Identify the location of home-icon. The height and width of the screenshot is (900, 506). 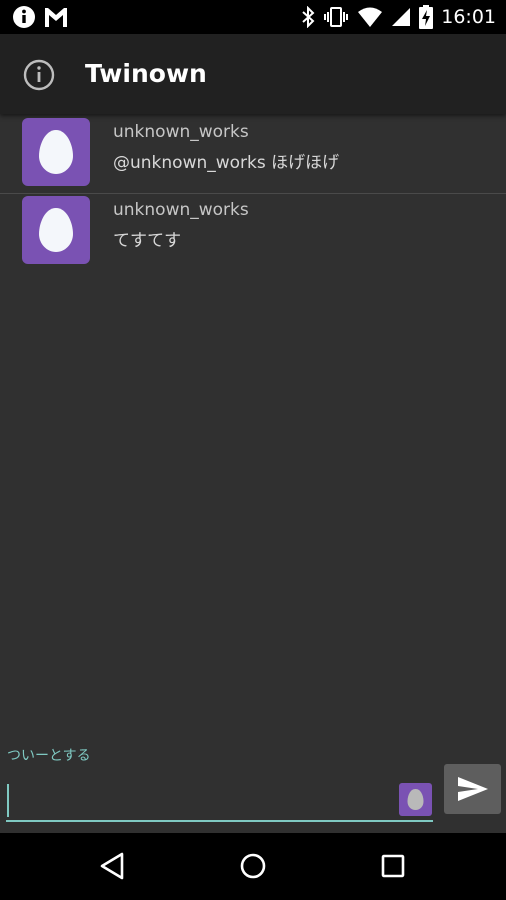
(253, 866).